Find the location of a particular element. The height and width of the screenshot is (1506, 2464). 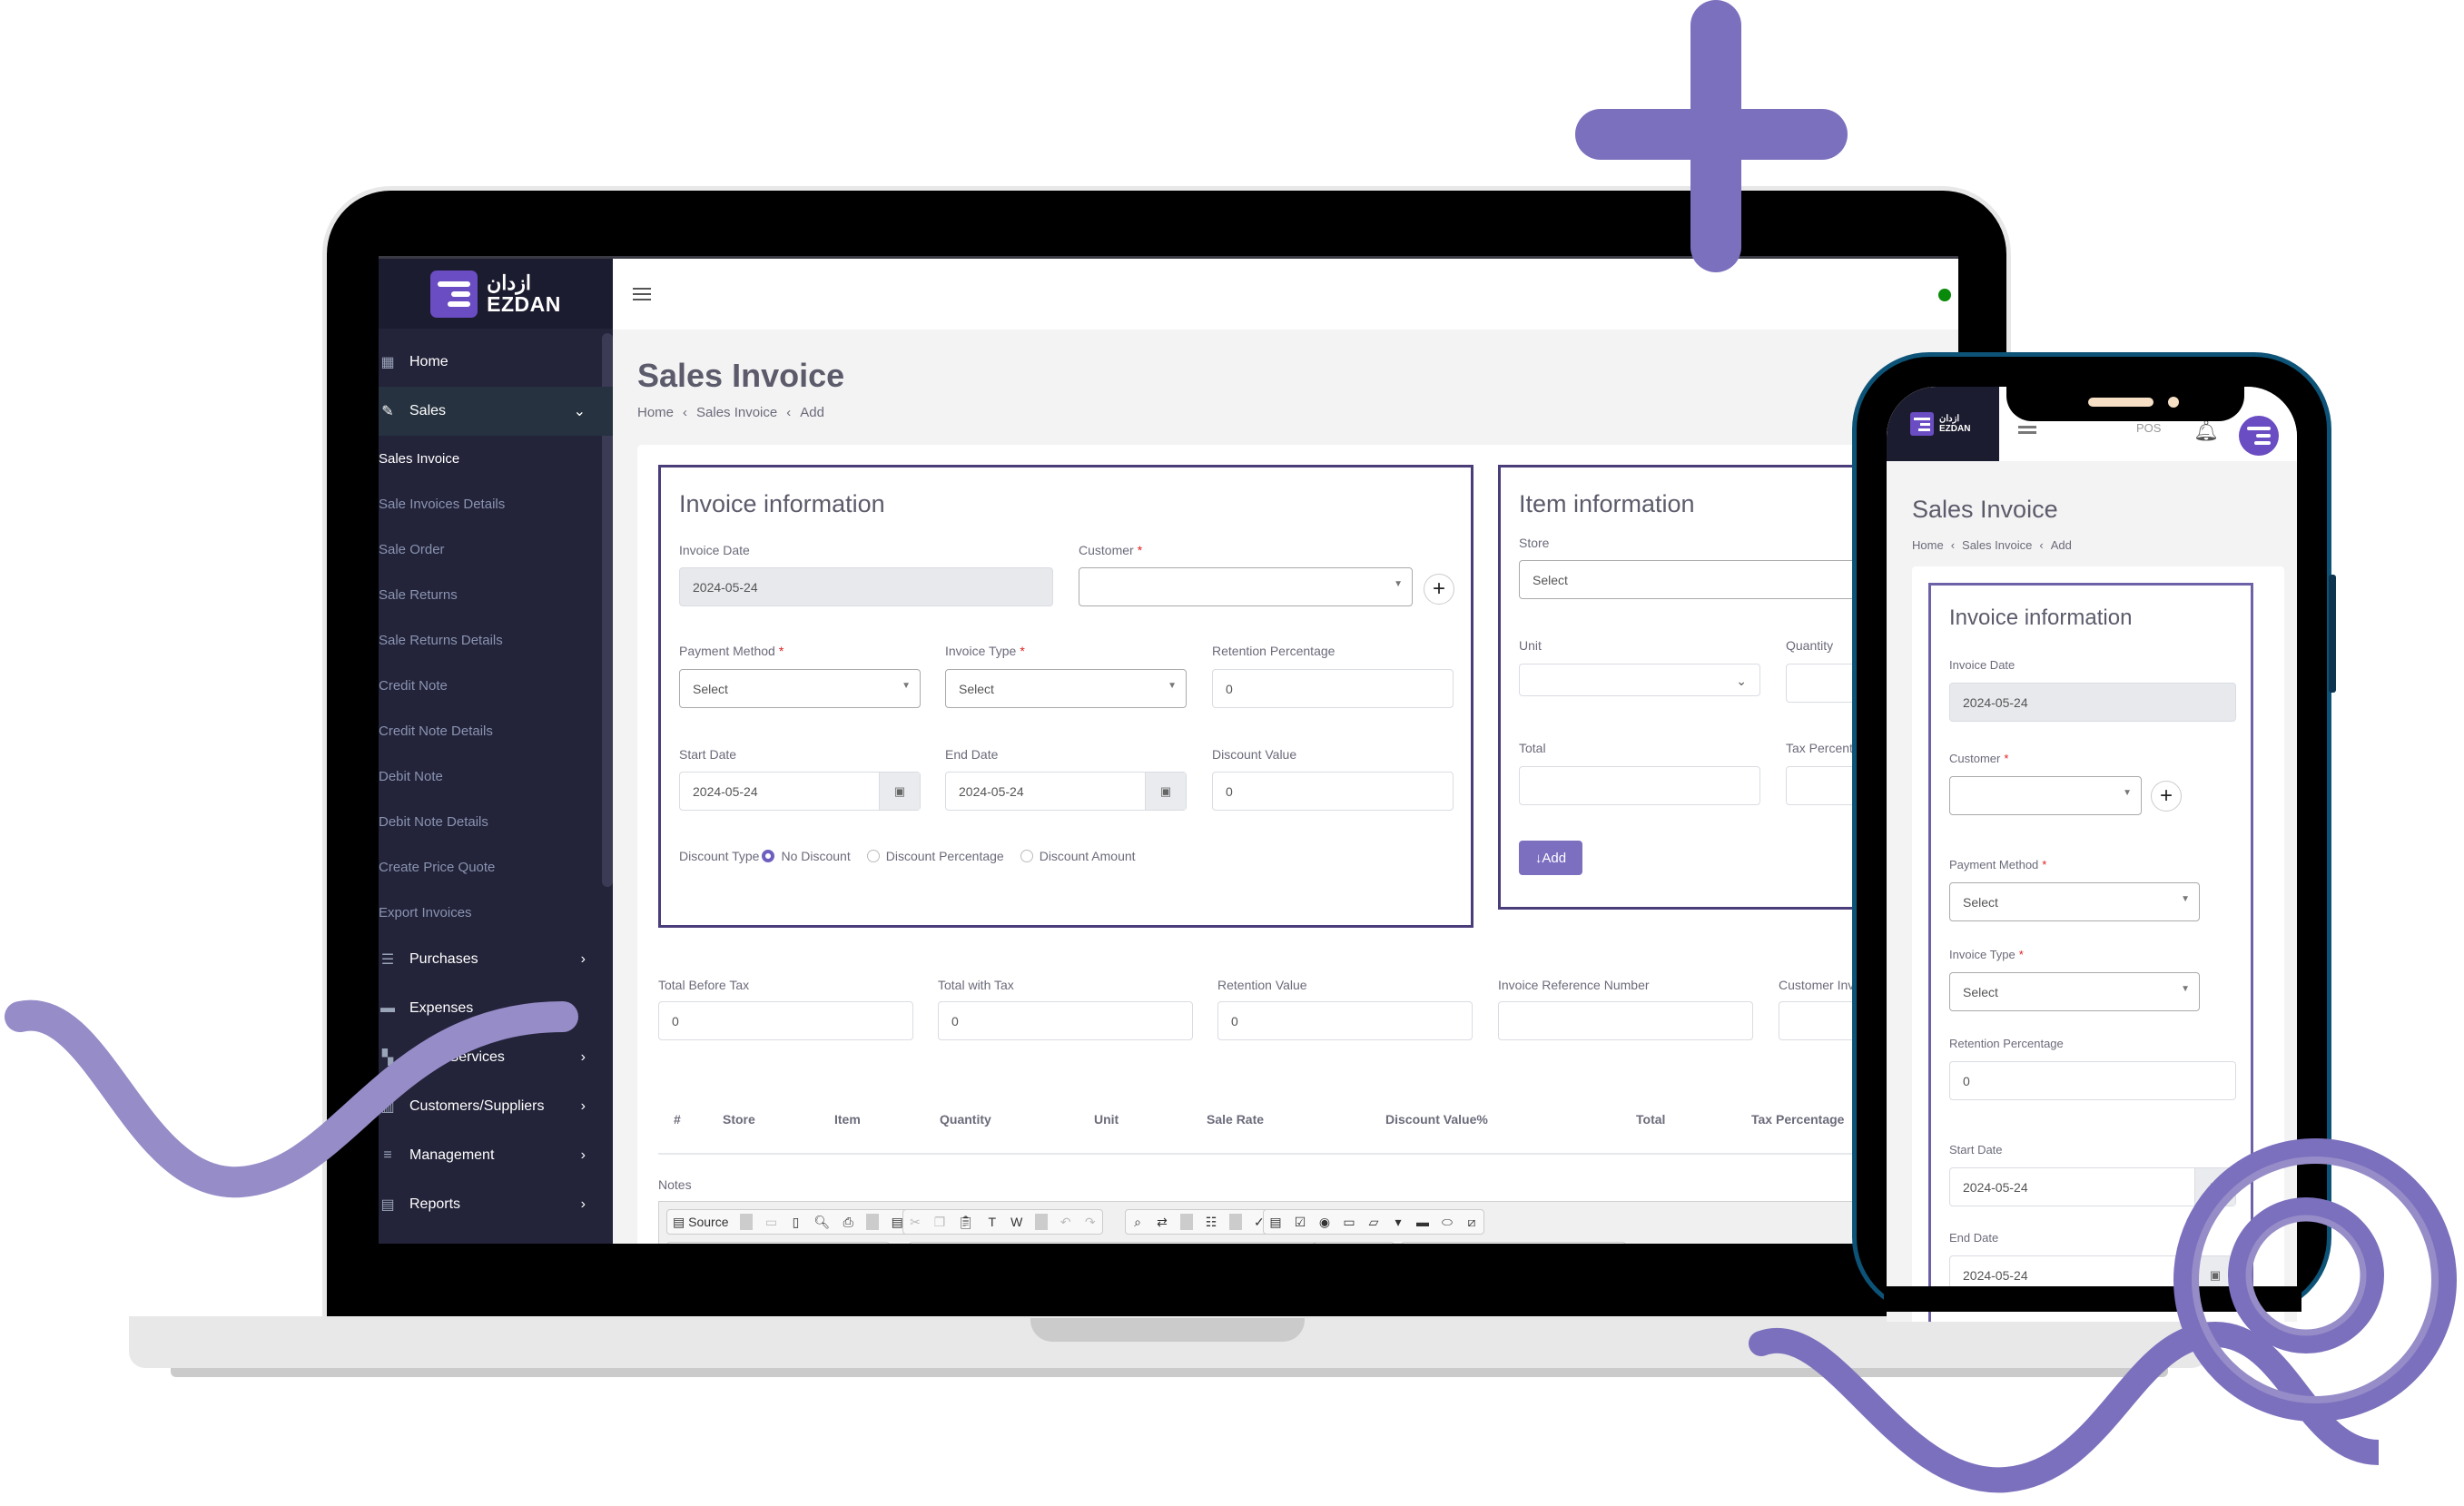

redo-icon: ↷ is located at coordinates (1090, 1222).